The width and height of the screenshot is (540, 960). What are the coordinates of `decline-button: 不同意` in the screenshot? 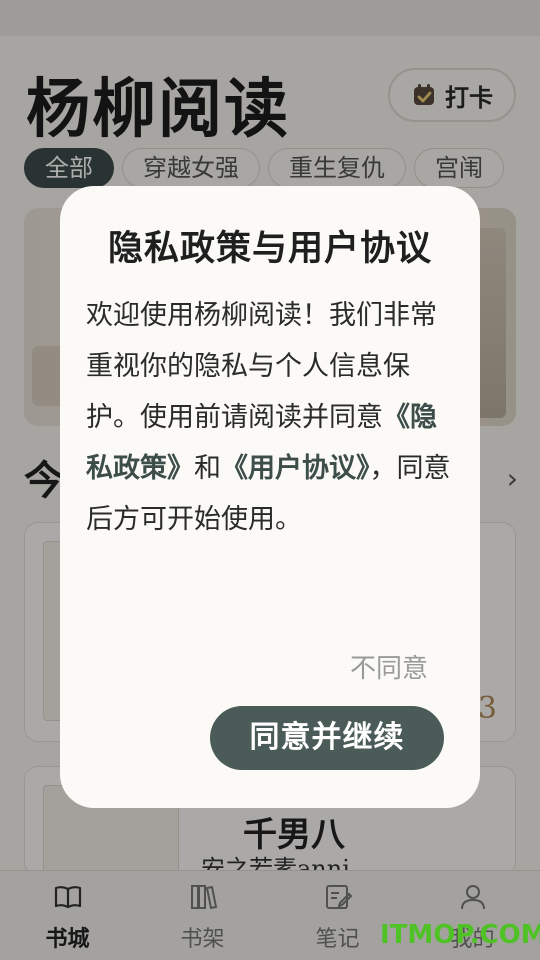 It's located at (389, 666).